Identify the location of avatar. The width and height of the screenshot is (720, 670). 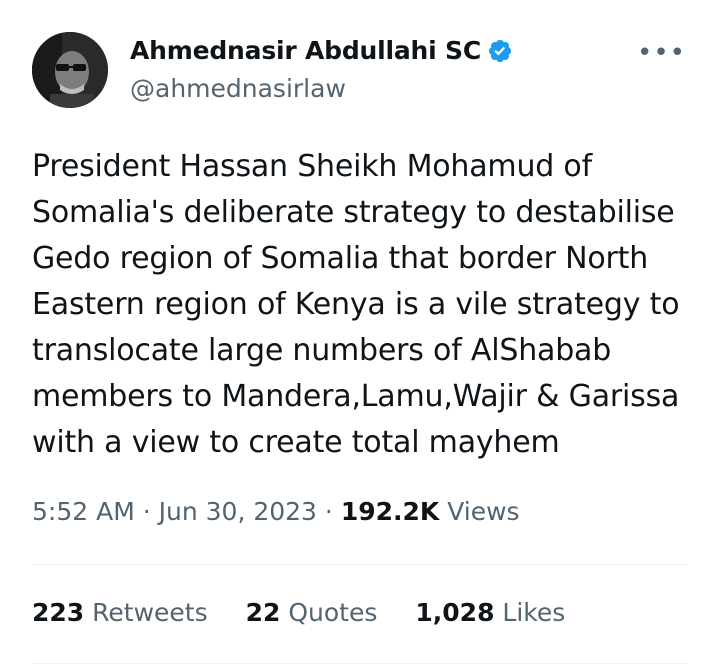
(70, 70).